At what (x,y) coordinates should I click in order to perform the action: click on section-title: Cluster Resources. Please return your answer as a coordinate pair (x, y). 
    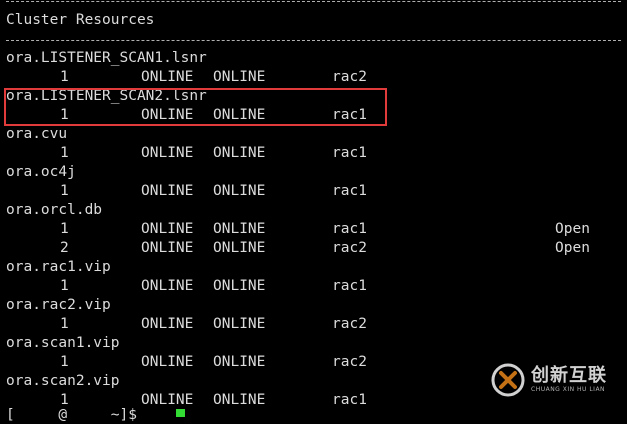
    Looking at the image, I should click on (80, 20).